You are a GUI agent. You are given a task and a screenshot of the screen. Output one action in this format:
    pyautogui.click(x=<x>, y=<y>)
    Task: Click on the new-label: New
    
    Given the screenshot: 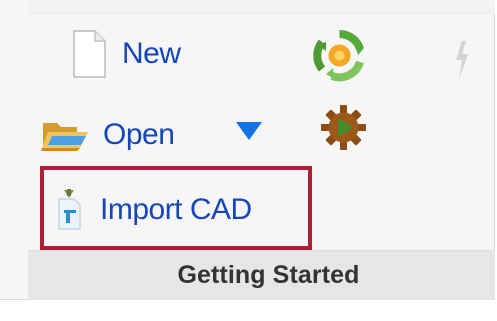 What is the action you would take?
    pyautogui.click(x=151, y=53)
    